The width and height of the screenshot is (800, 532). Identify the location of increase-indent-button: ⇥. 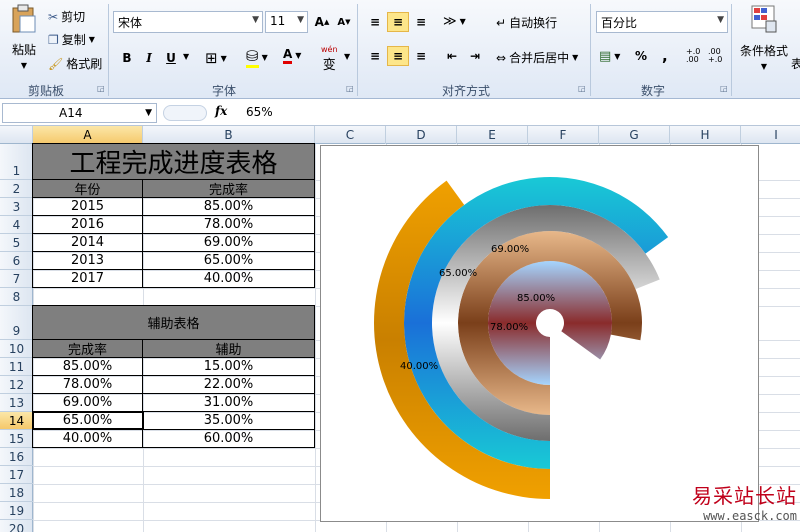
(475, 56).